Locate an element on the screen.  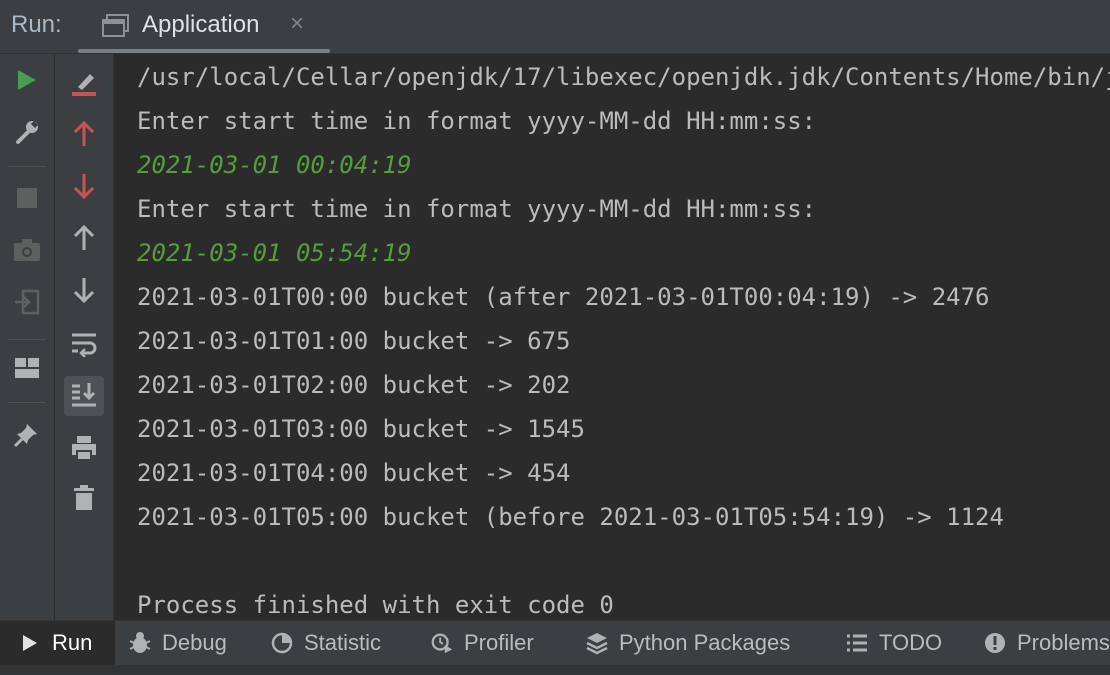
exit-button is located at coordinates (27, 304).